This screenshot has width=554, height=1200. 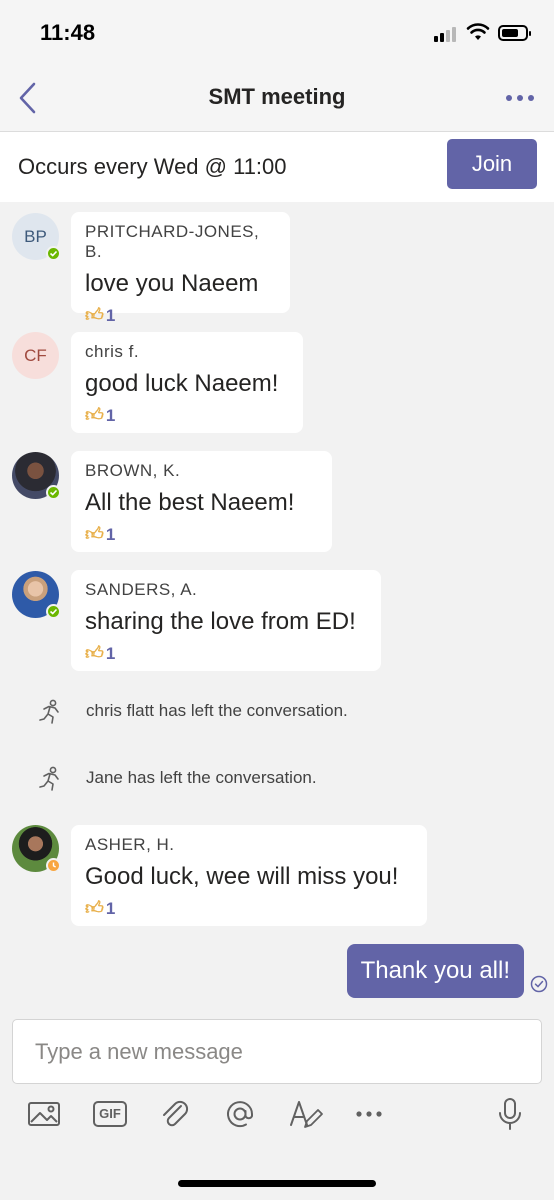 What do you see at coordinates (68, 32) in the screenshot?
I see `status-time: 11:48` at bounding box center [68, 32].